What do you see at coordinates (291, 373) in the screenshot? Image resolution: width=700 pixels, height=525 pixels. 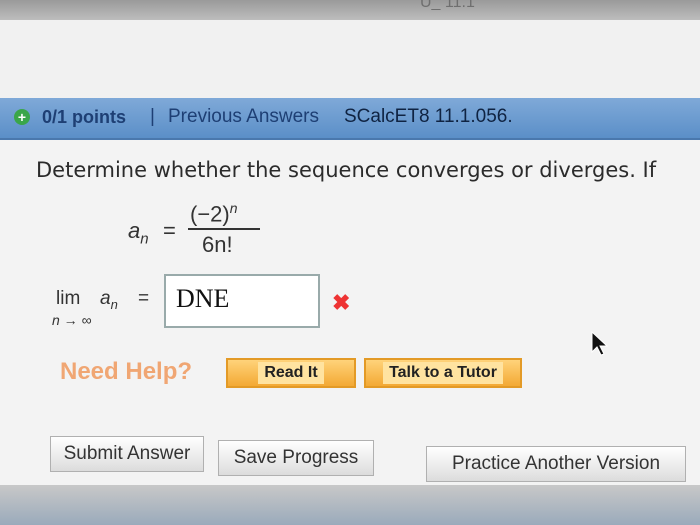 I see `read-it-button: Read It` at bounding box center [291, 373].